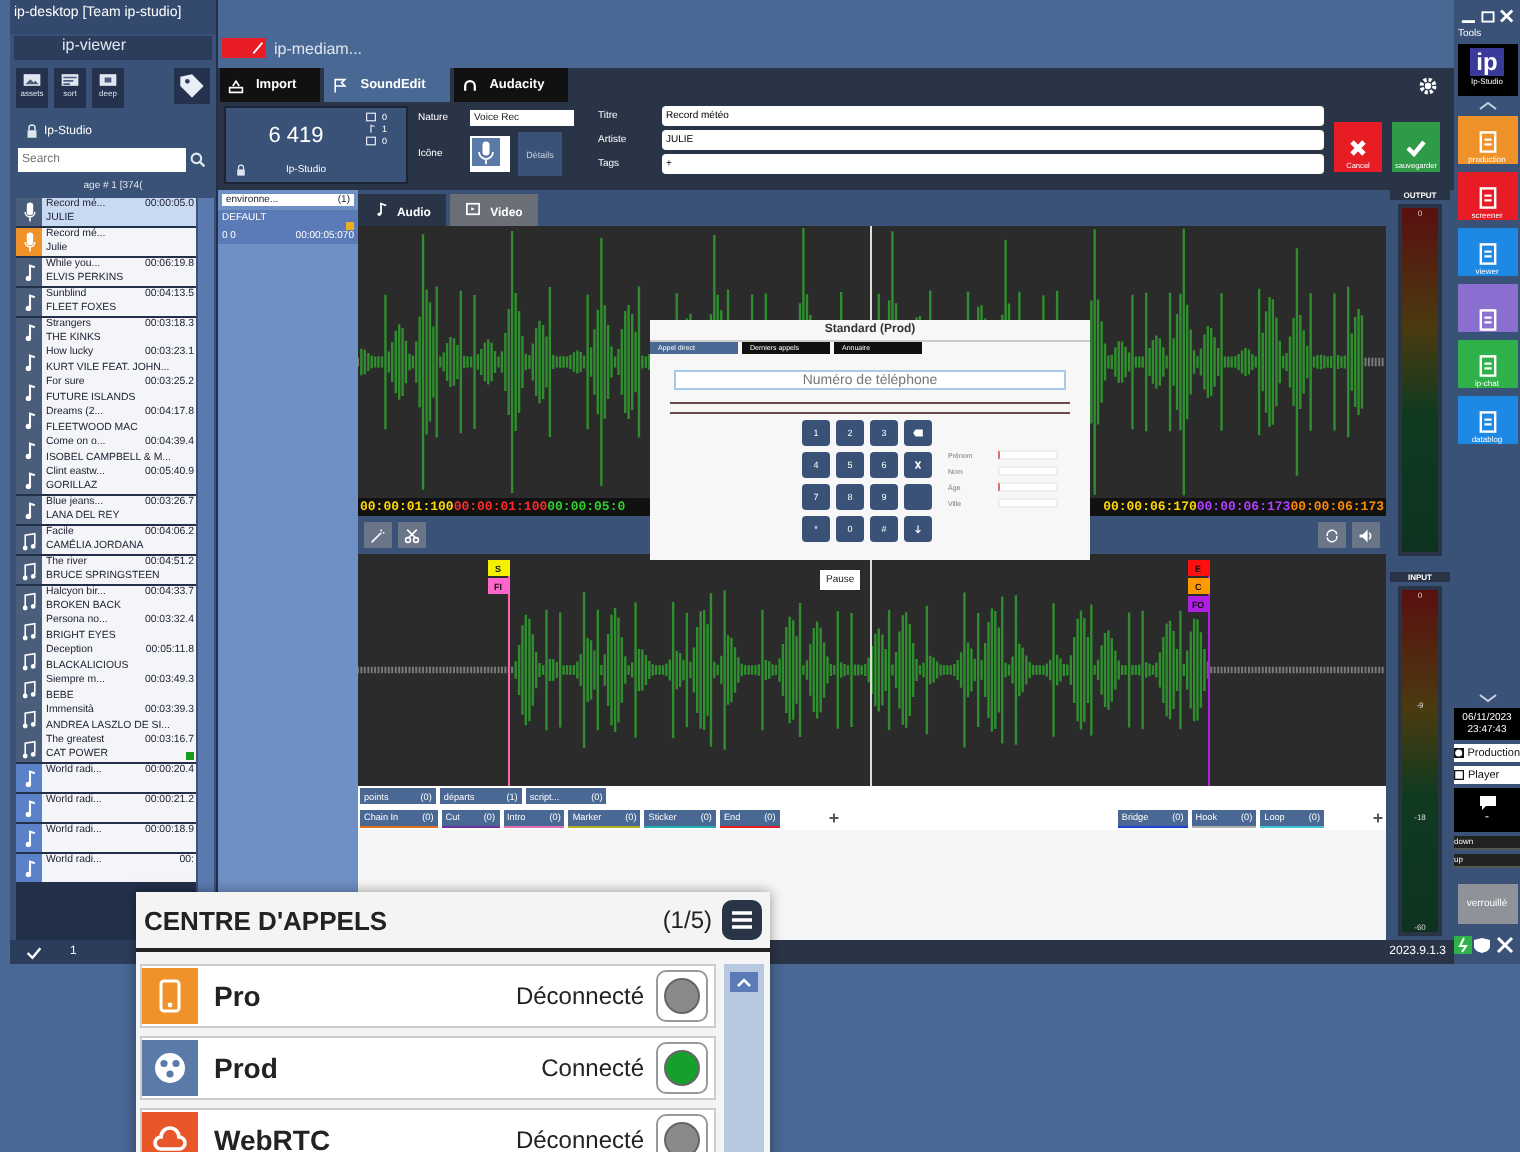 Image resolution: width=1520 pixels, height=1152 pixels. Describe the element at coordinates (198, 160) in the screenshot. I see `search-icon` at that location.